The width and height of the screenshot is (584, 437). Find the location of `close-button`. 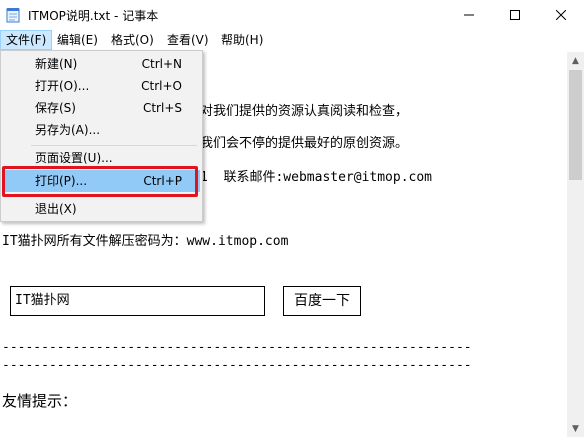

close-button is located at coordinates (561, 15).